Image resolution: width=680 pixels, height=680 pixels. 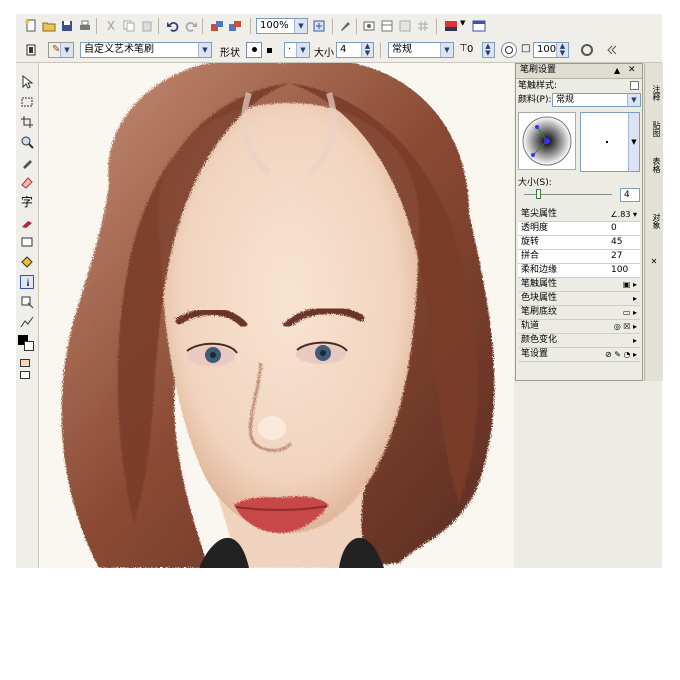 What do you see at coordinates (27, 262) in the screenshot?
I see `fill-tool-icon` at bounding box center [27, 262].